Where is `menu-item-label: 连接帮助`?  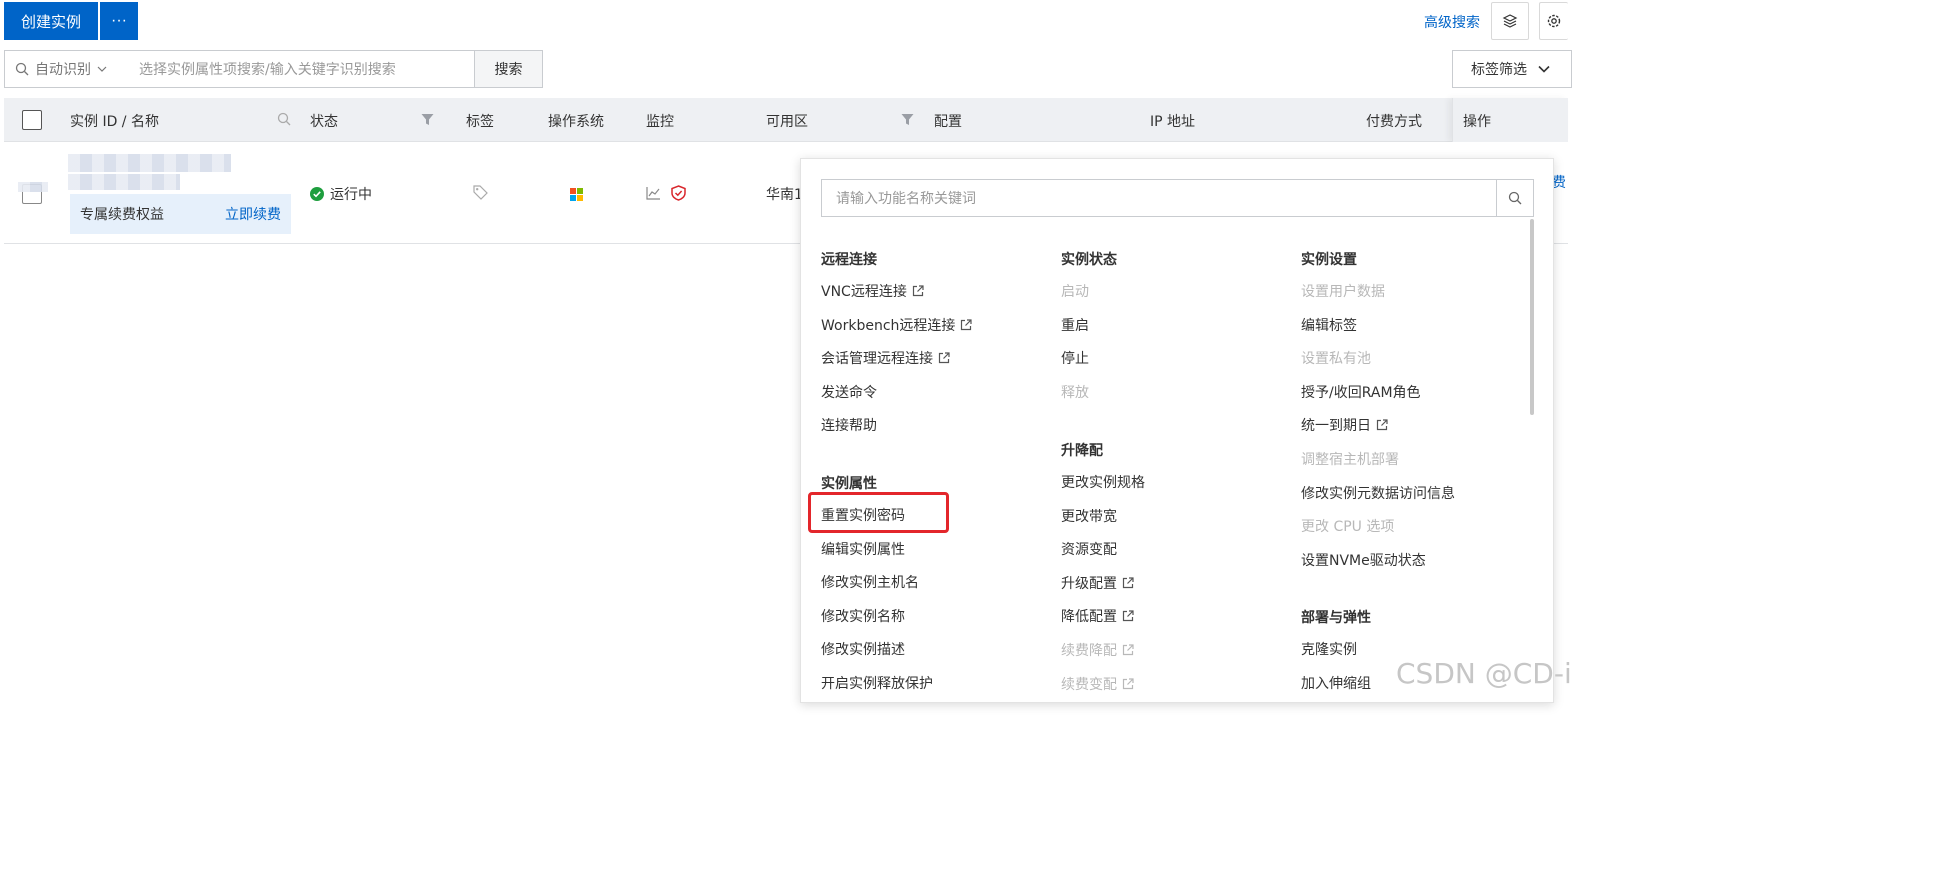
menu-item-label: 连接帮助 is located at coordinates (849, 426).